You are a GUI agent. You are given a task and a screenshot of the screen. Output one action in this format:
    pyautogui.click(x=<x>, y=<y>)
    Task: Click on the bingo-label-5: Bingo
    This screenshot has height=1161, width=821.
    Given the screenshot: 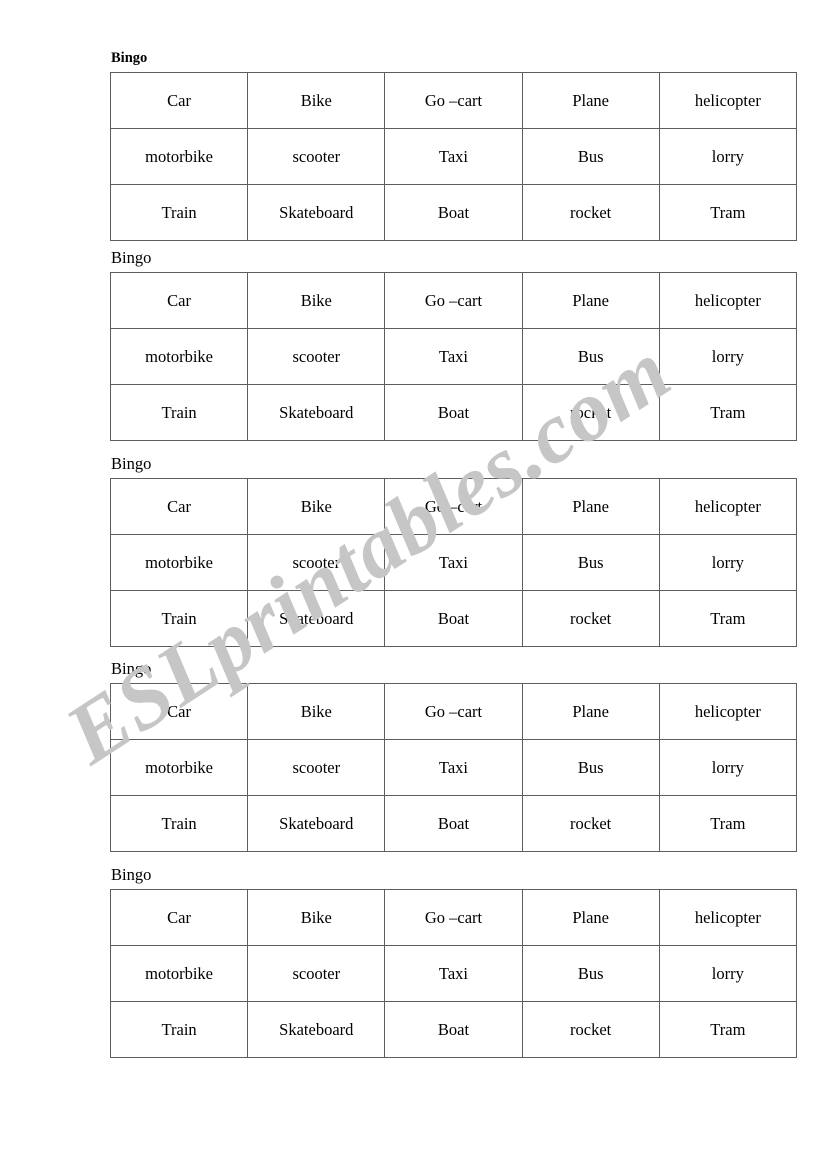 What is the action you would take?
    pyautogui.click(x=131, y=874)
    